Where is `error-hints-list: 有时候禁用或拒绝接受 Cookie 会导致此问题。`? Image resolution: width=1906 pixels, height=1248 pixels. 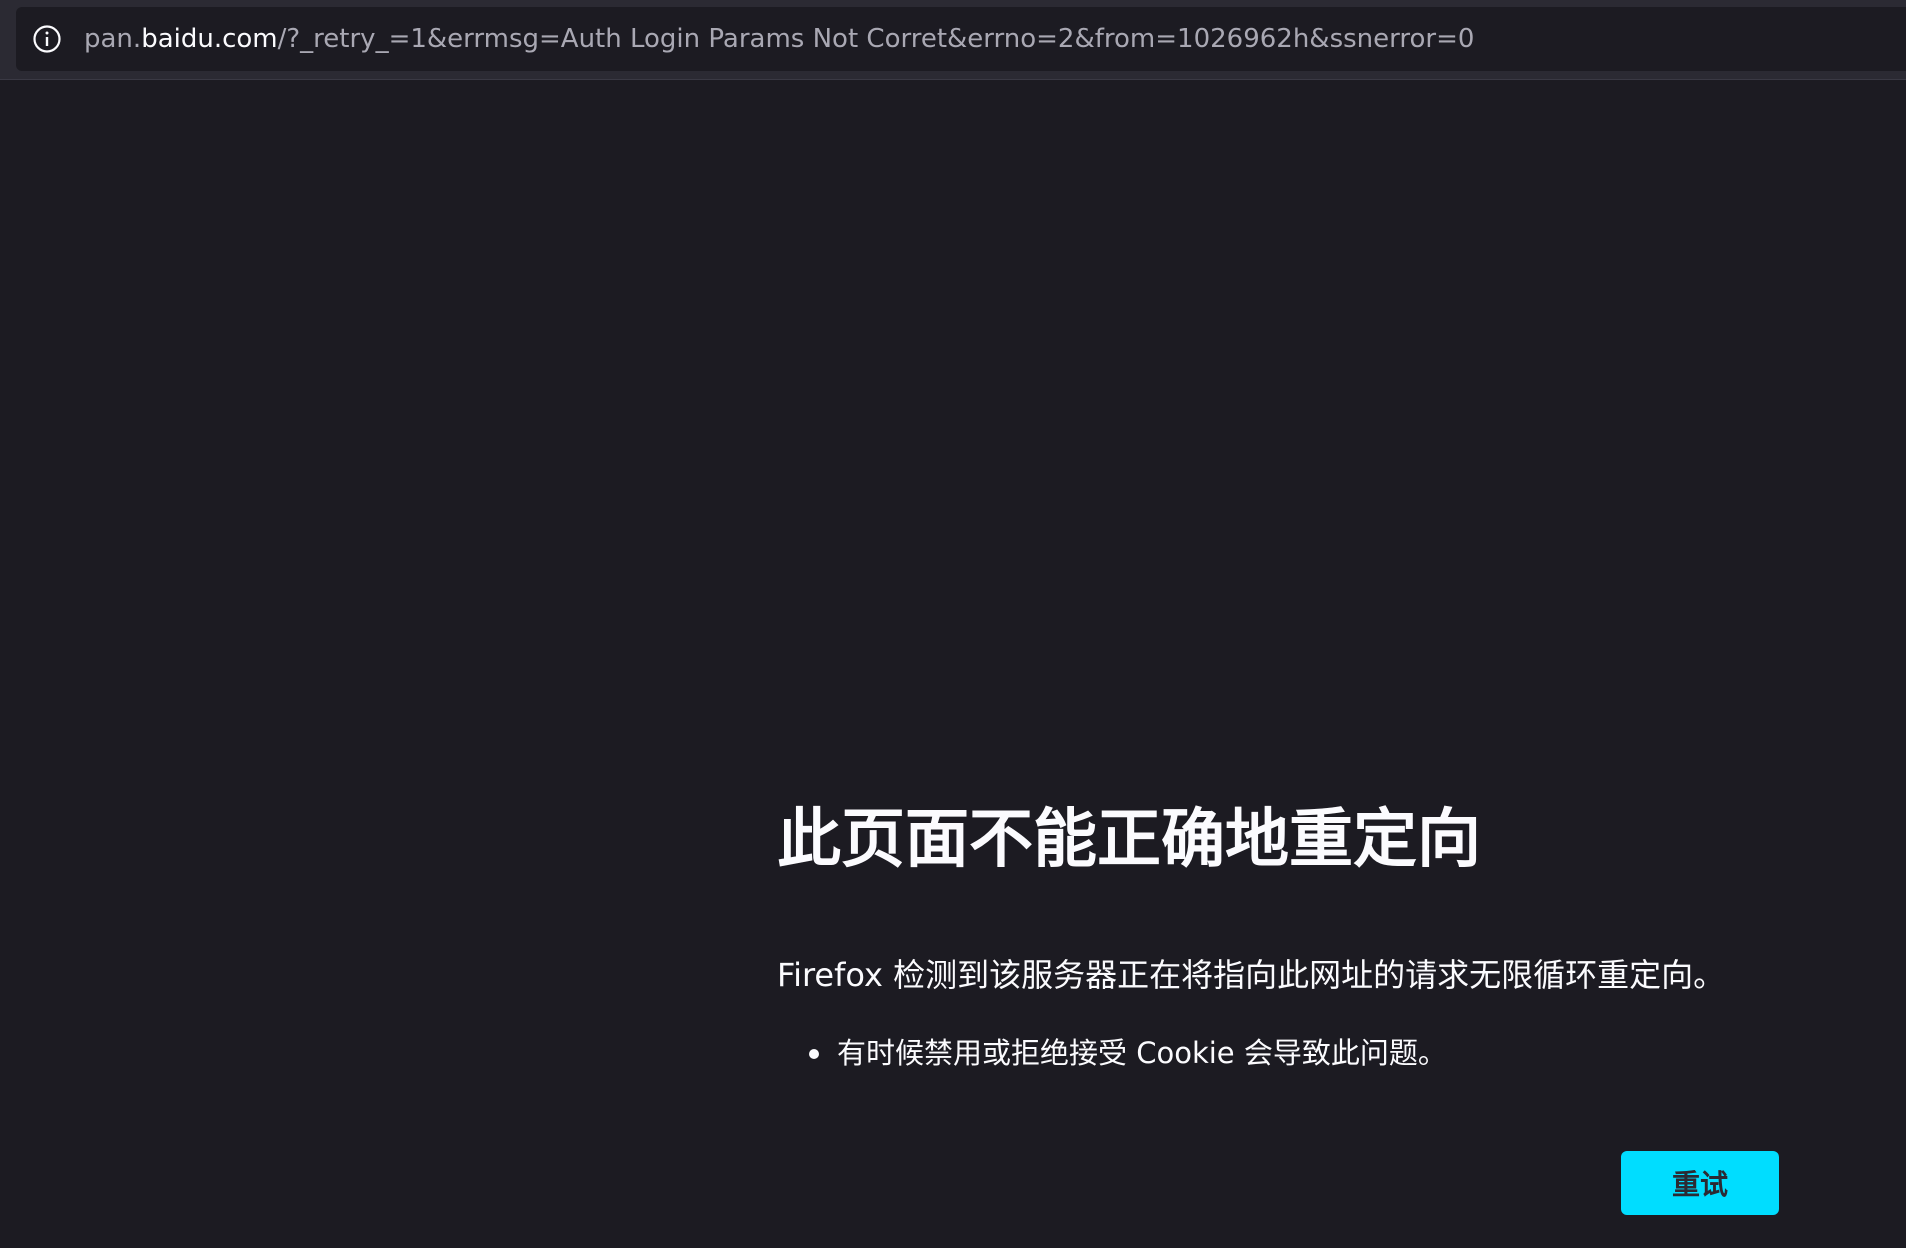 error-hints-list: 有时候禁用或拒绝接受 Cookie 会导致此问题。 is located at coordinates (1112, 1053).